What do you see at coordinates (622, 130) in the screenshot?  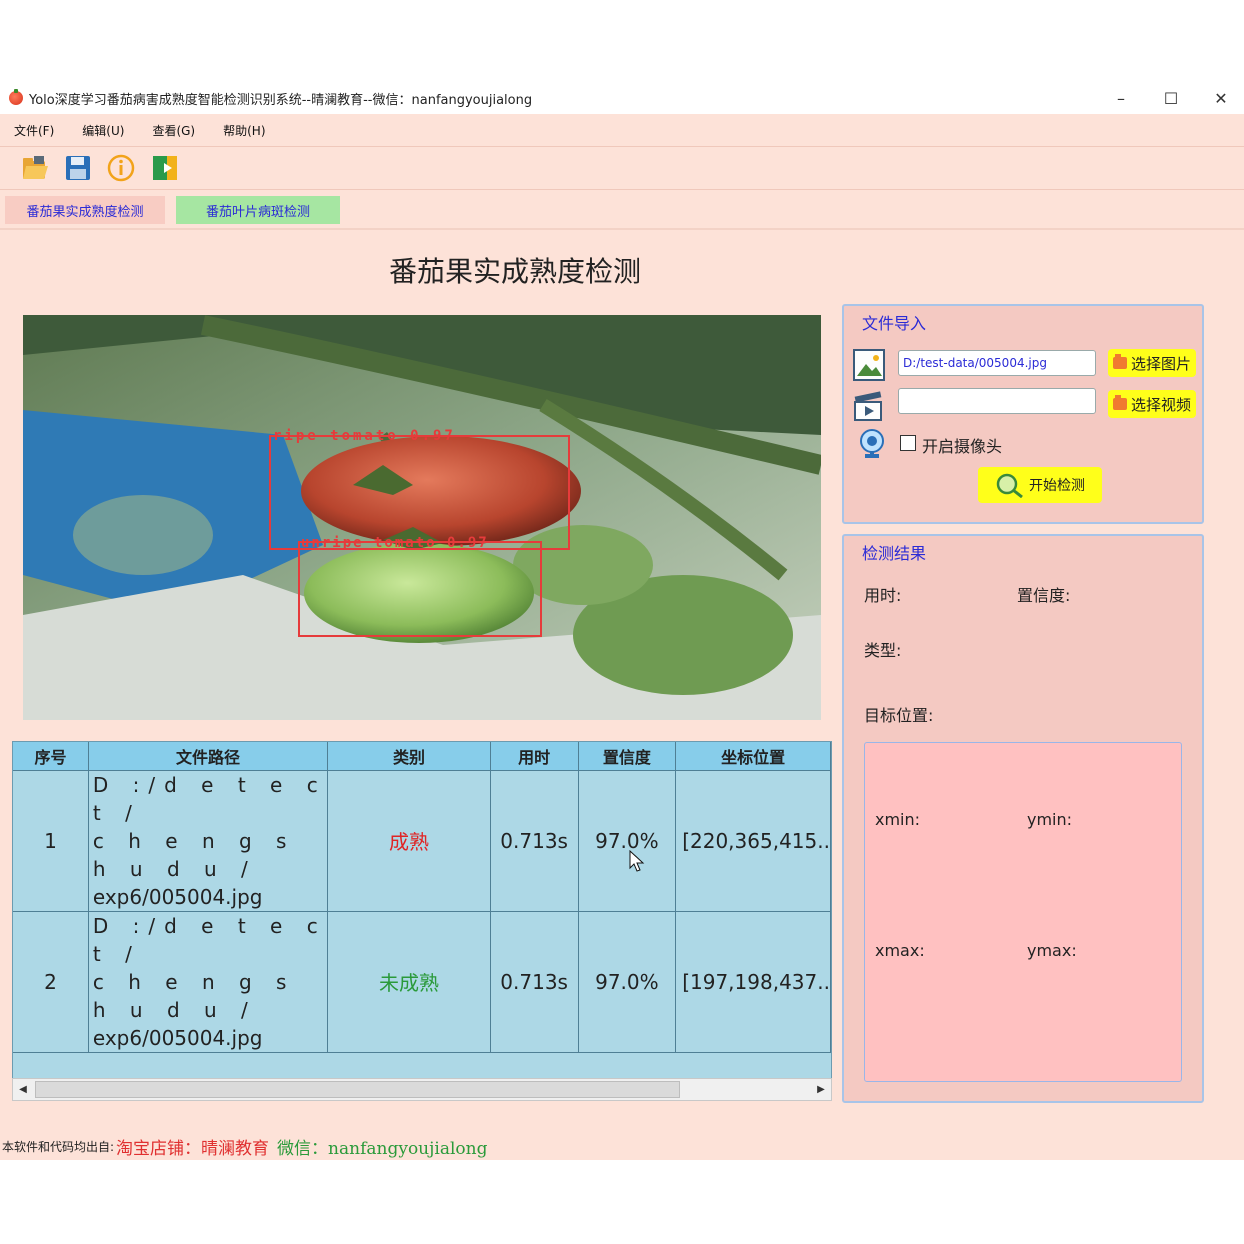 I see `menu-bar: 文件(F) 编辑(U) 查看(G) 帮助(H)` at bounding box center [622, 130].